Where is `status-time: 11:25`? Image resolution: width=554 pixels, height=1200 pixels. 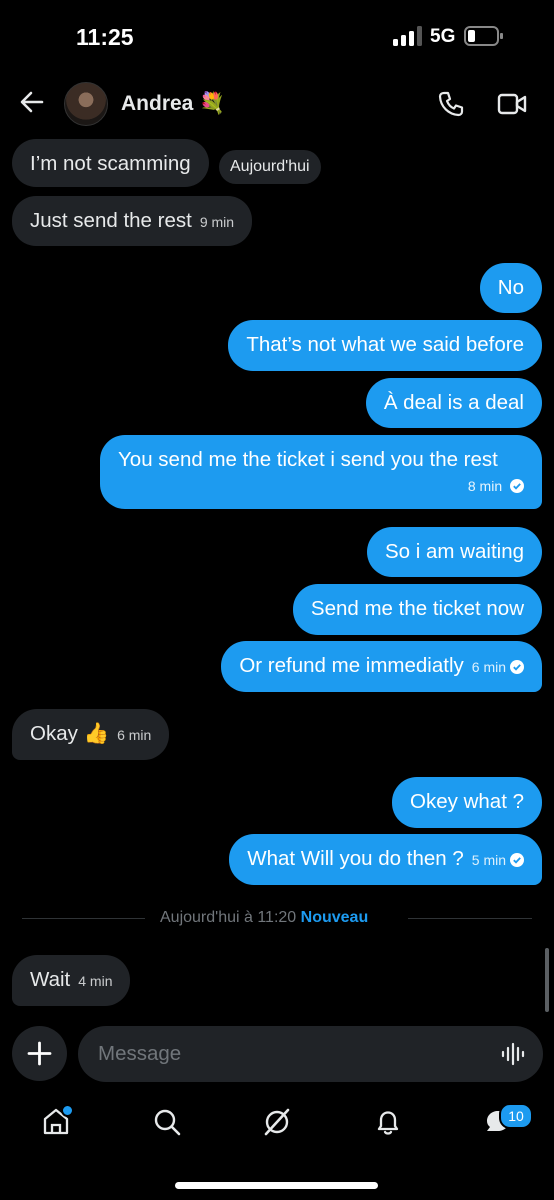 status-time: 11:25 is located at coordinates (105, 37).